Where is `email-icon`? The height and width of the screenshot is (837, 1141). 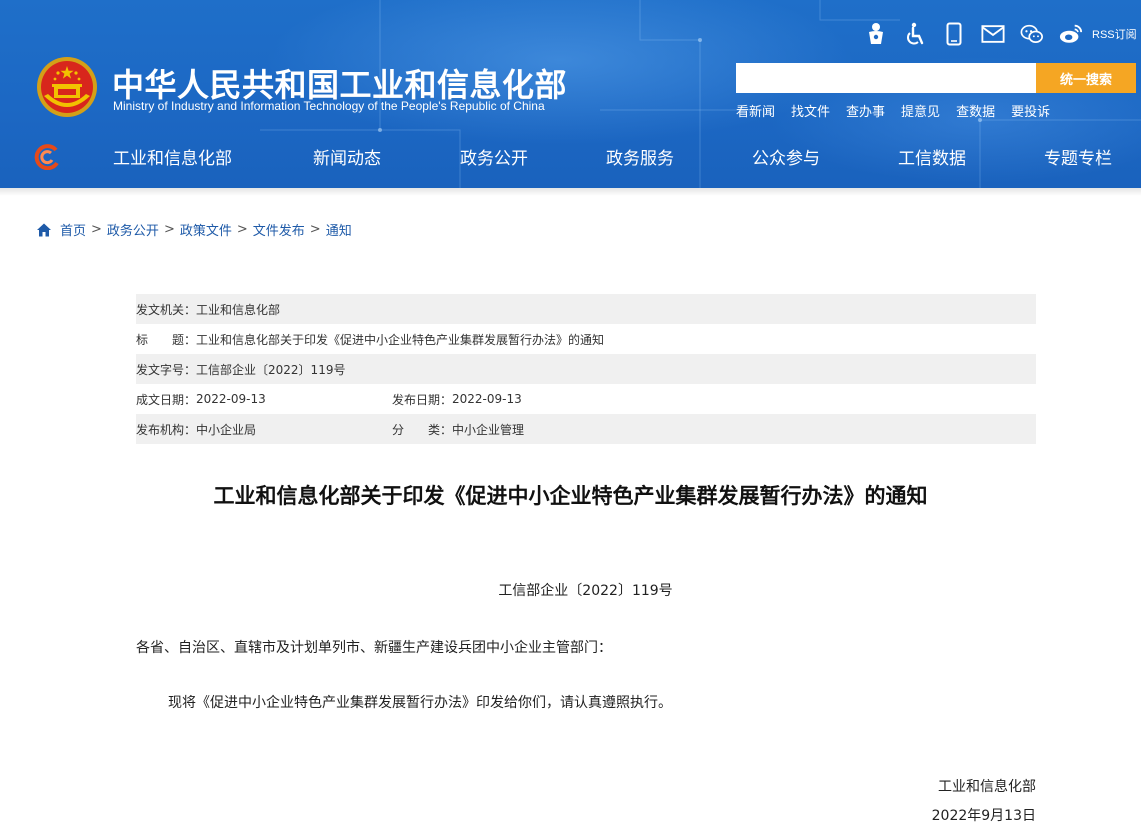
email-icon is located at coordinates (993, 34).